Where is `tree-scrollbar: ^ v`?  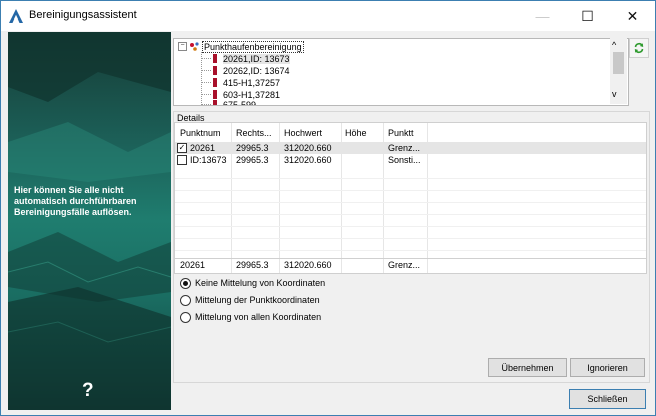 tree-scrollbar: ^ v is located at coordinates (618, 71).